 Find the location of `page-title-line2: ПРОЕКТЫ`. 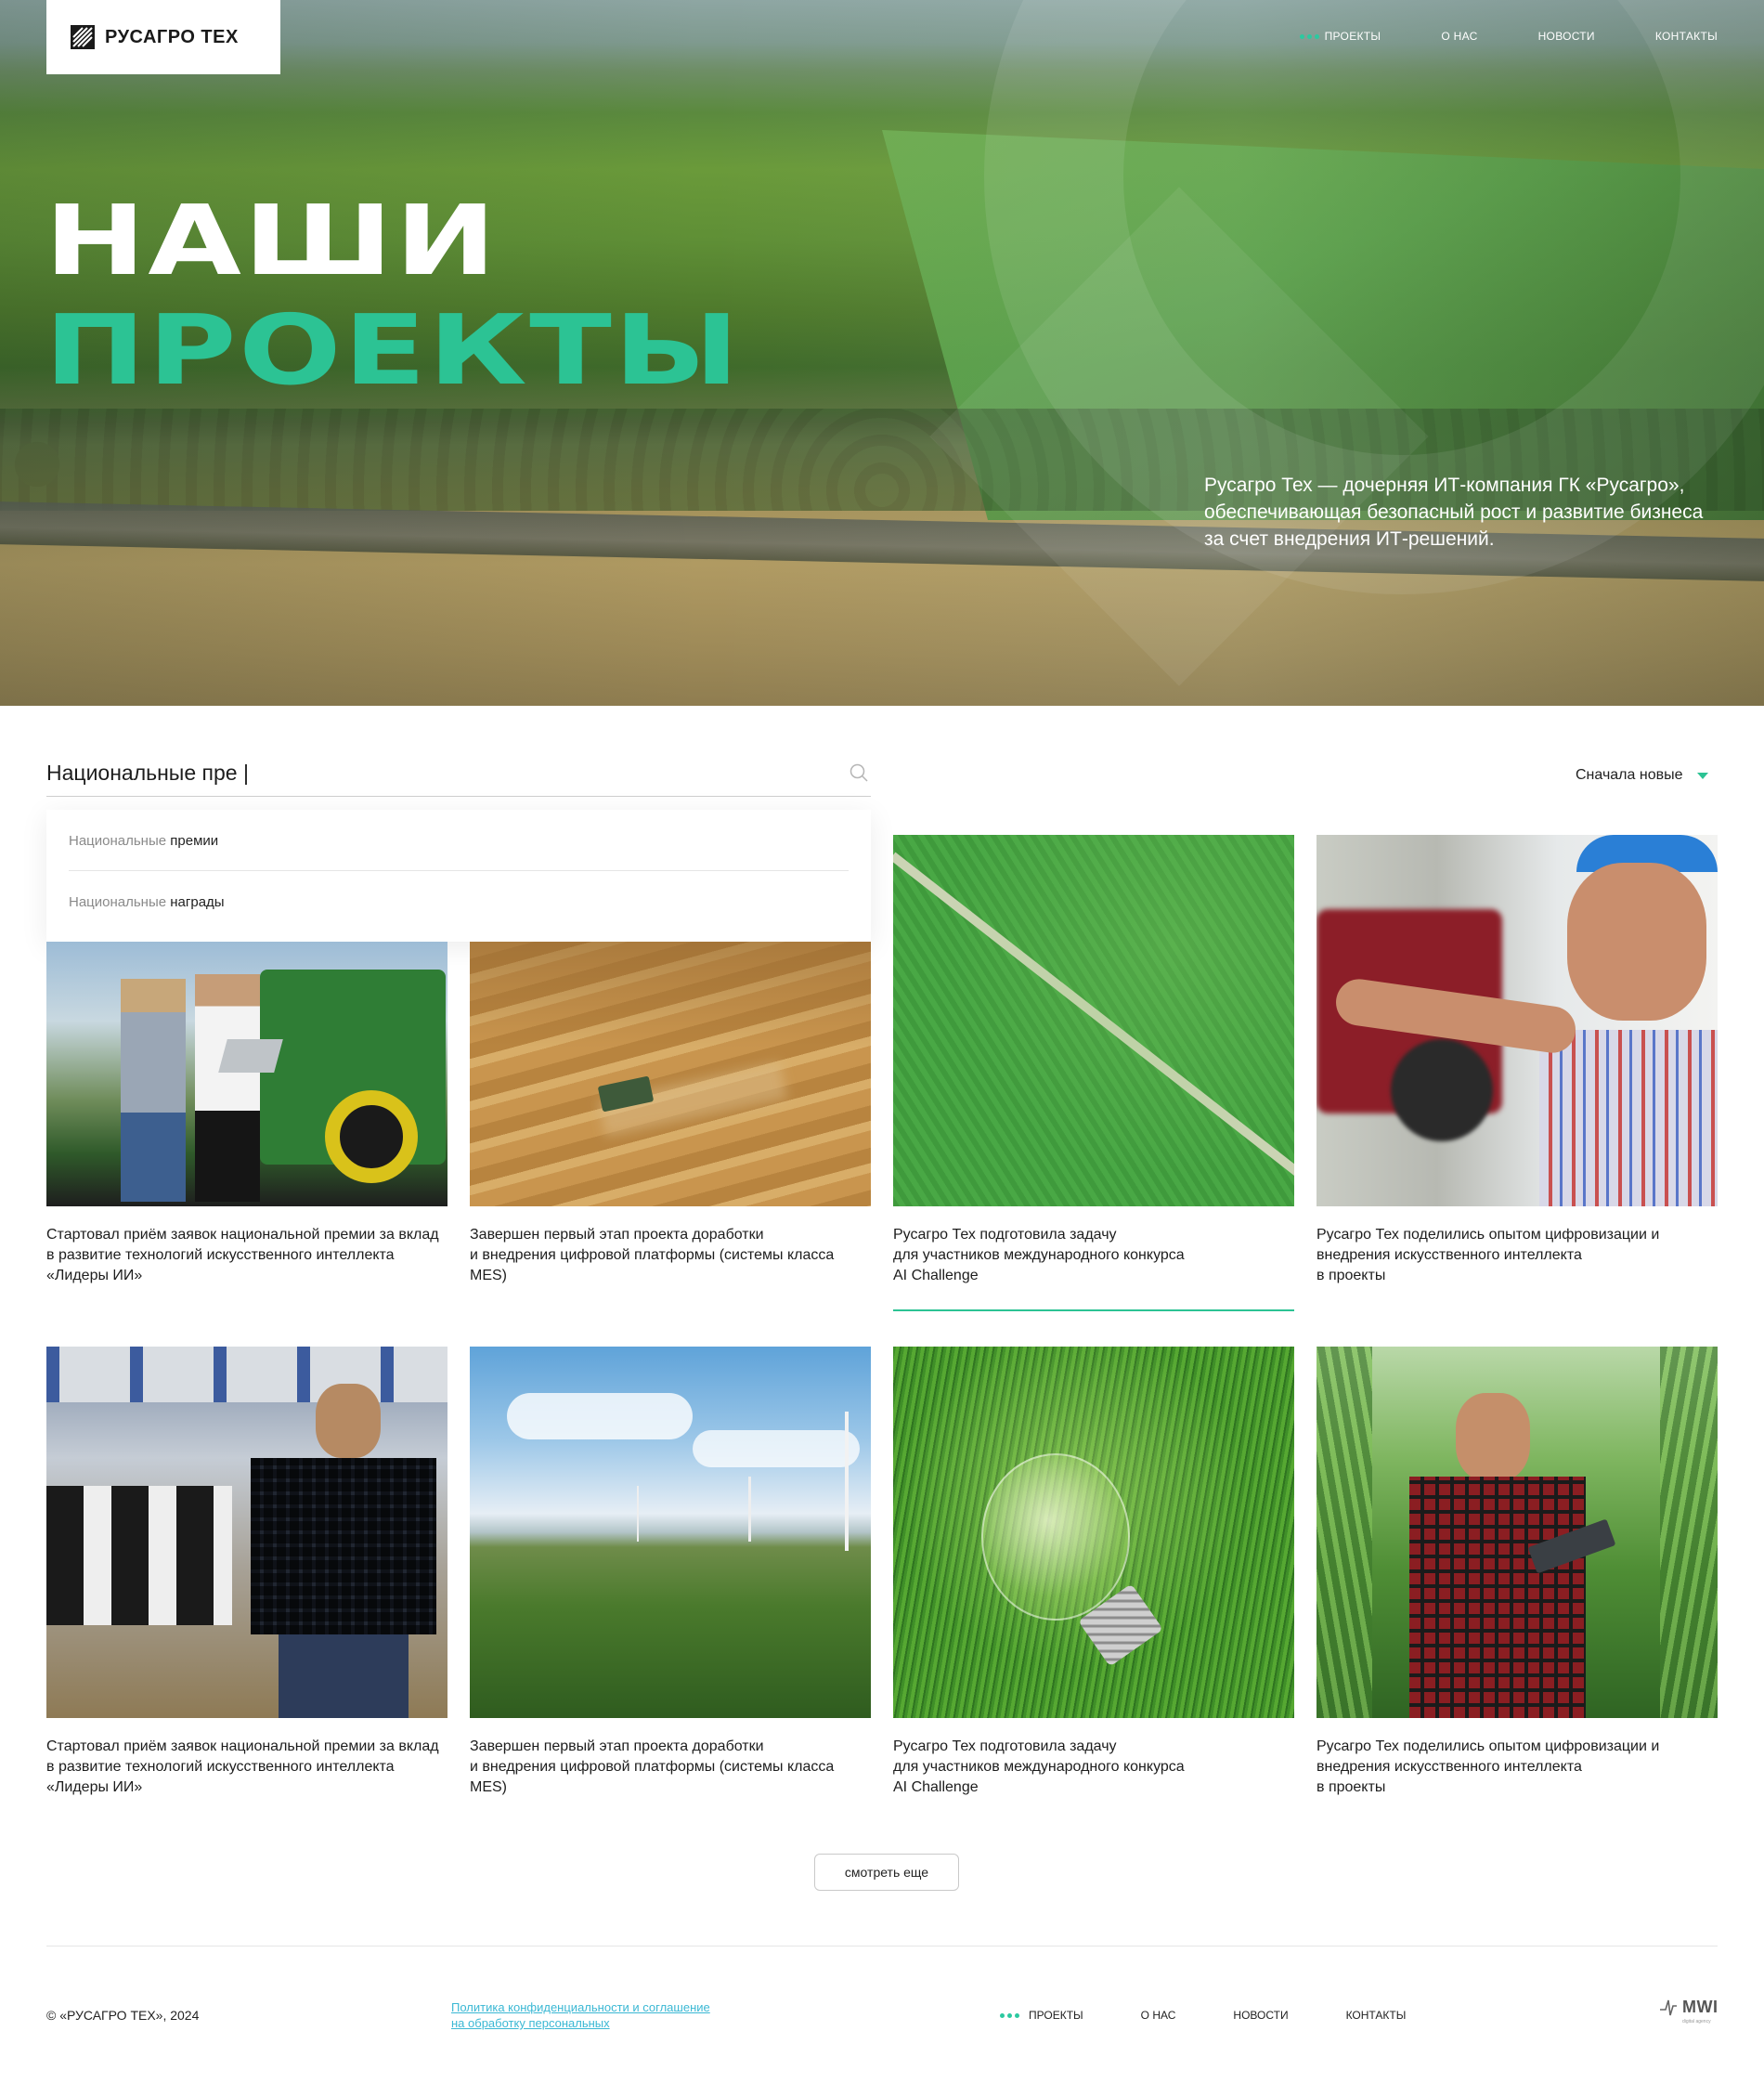

page-title-line2: ПРОЕКТЫ is located at coordinates (393, 350).